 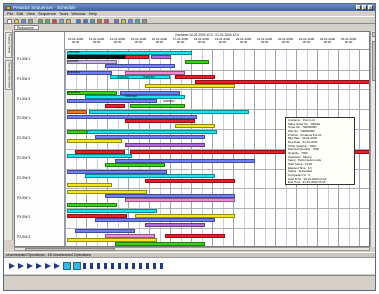 I want to click on gantt-icon, so click(x=92, y=21).